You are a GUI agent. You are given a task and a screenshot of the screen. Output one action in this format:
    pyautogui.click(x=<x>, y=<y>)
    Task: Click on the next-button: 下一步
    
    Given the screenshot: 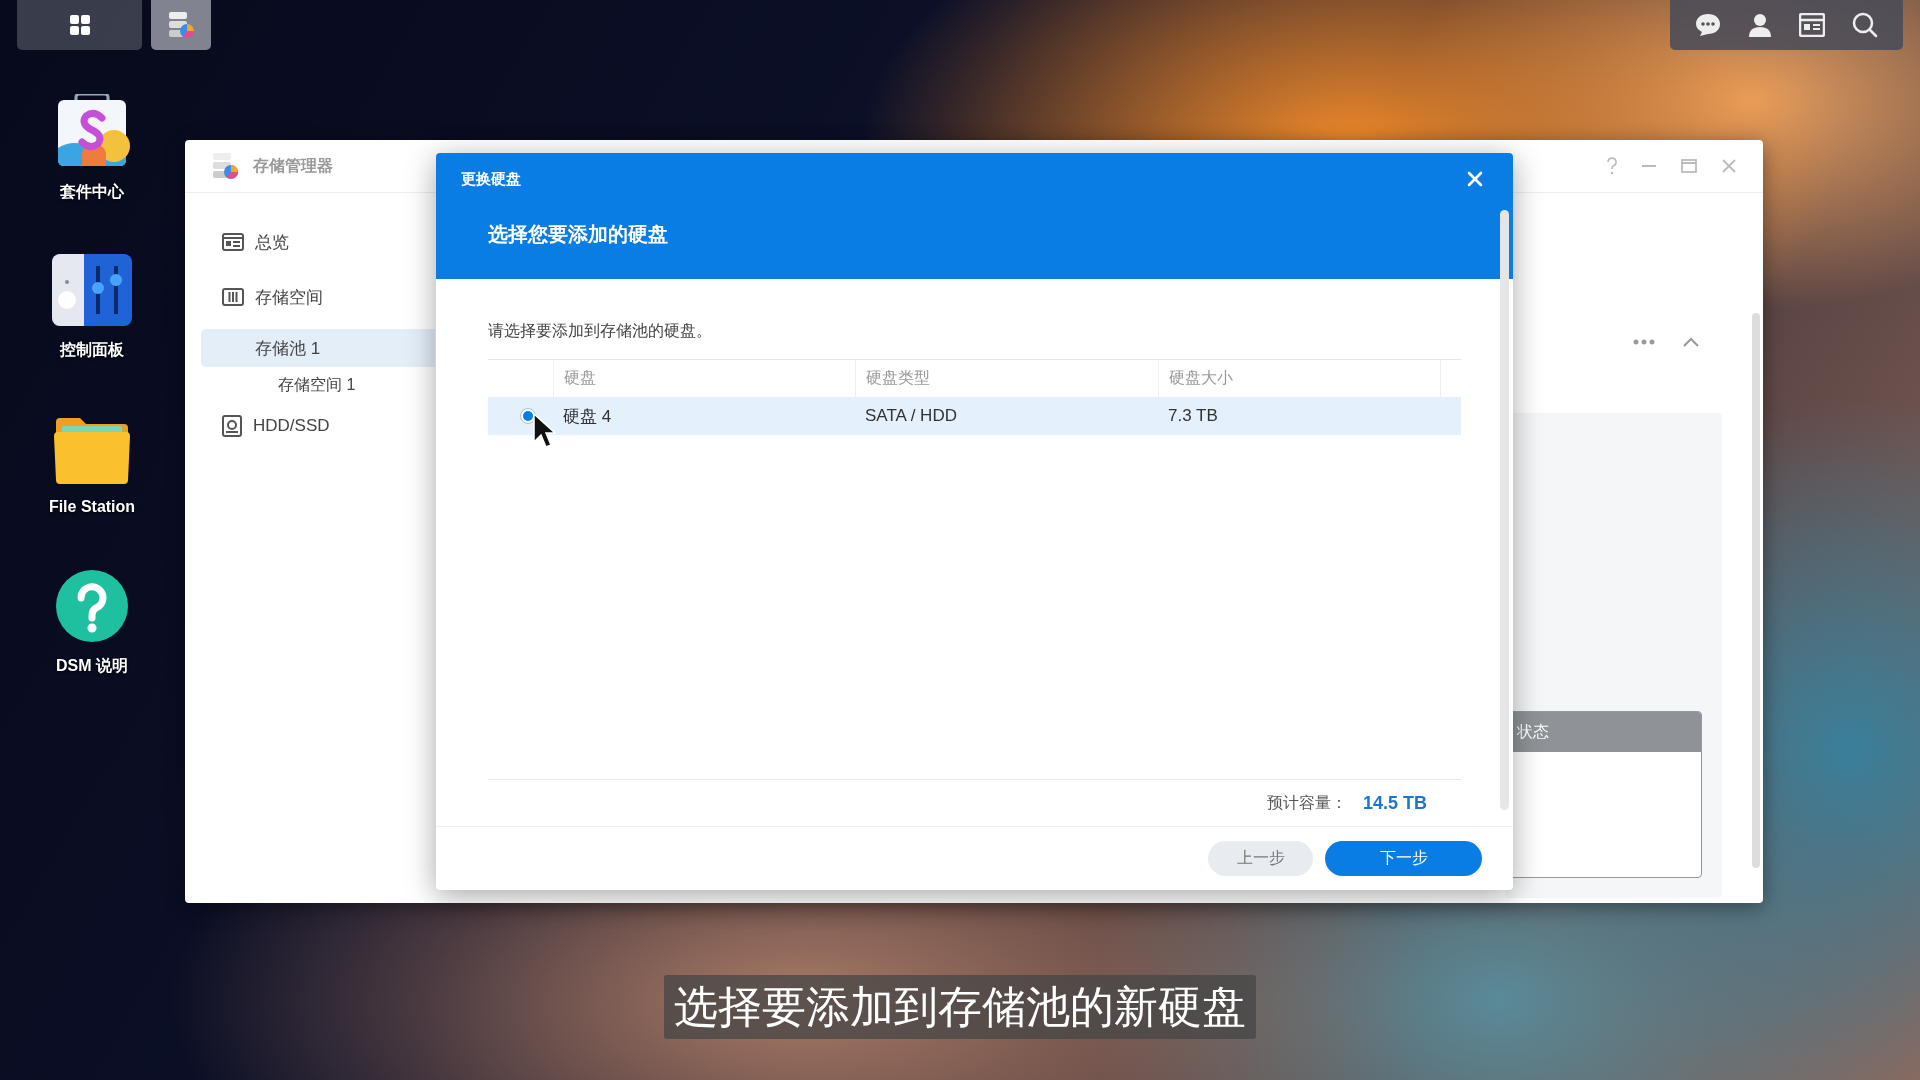 What is the action you would take?
    pyautogui.click(x=1403, y=858)
    